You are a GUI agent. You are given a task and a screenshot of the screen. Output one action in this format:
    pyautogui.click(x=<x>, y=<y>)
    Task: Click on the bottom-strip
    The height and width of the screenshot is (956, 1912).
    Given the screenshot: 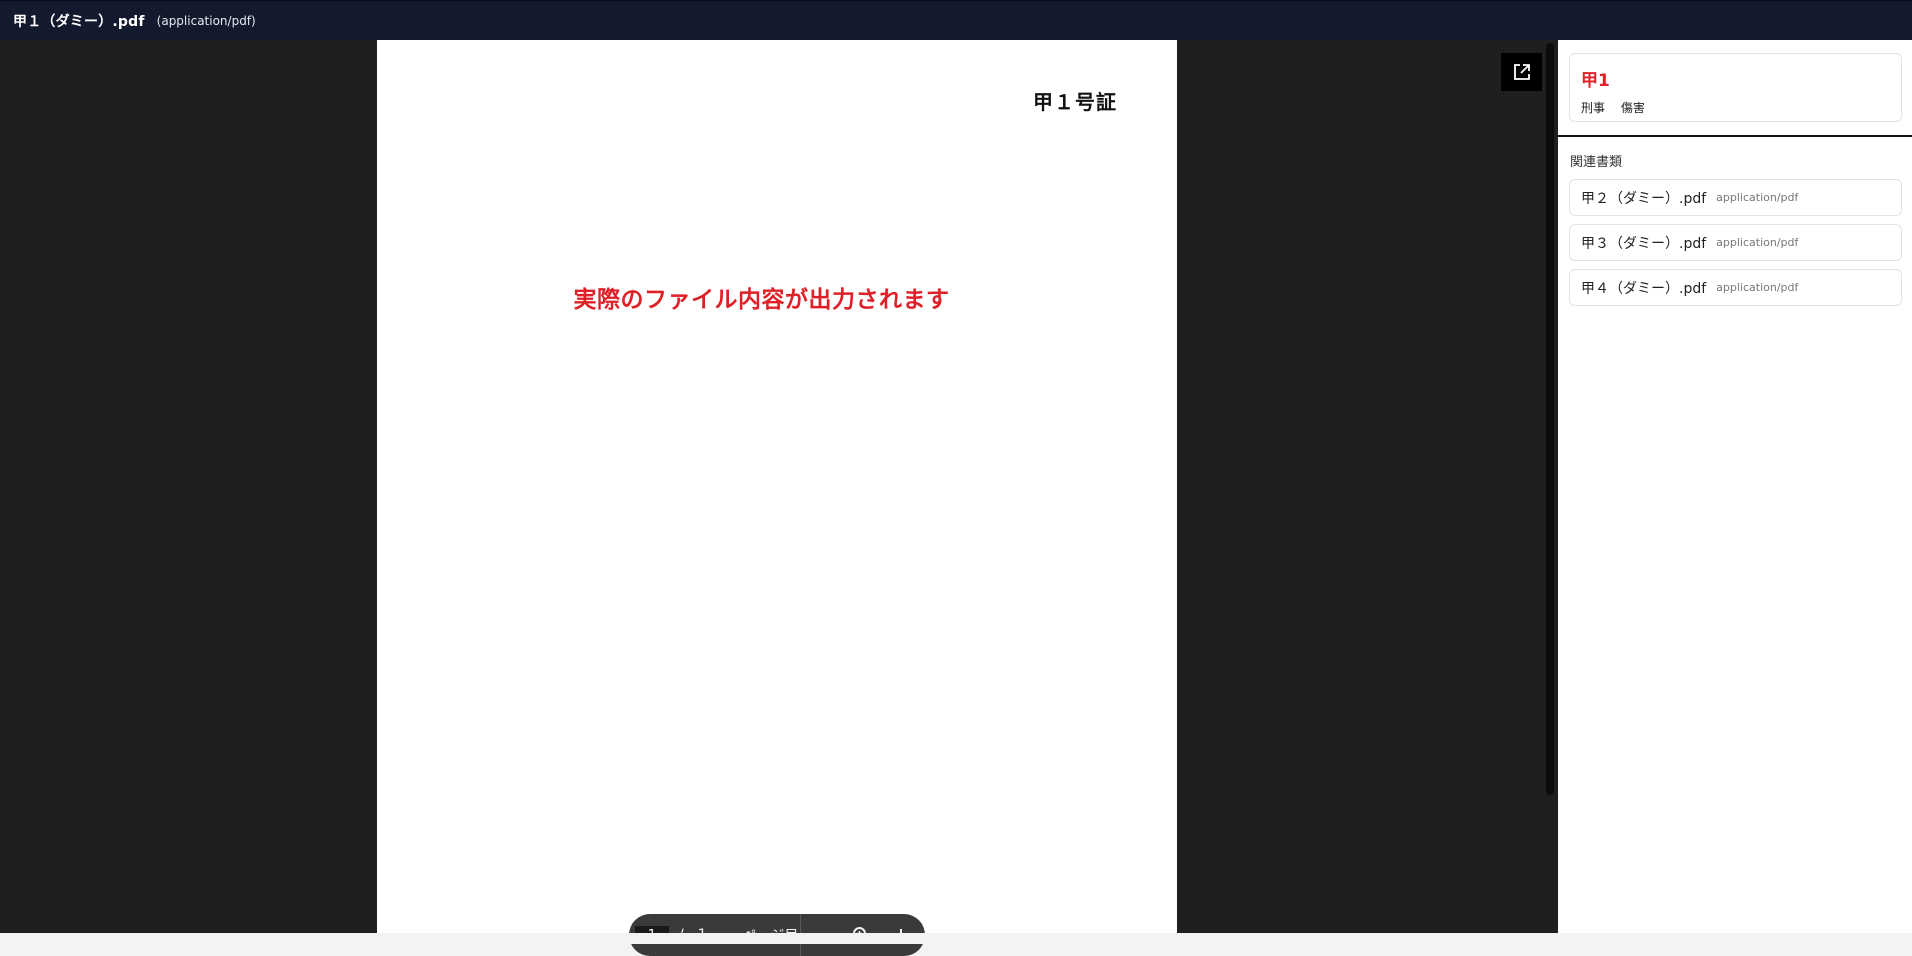 What is the action you would take?
    pyautogui.click(x=956, y=938)
    